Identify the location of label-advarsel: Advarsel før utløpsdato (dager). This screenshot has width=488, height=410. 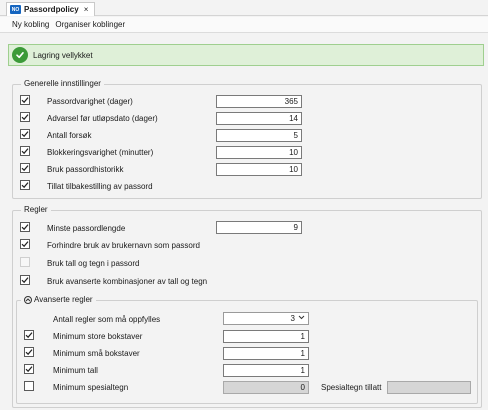
(102, 118).